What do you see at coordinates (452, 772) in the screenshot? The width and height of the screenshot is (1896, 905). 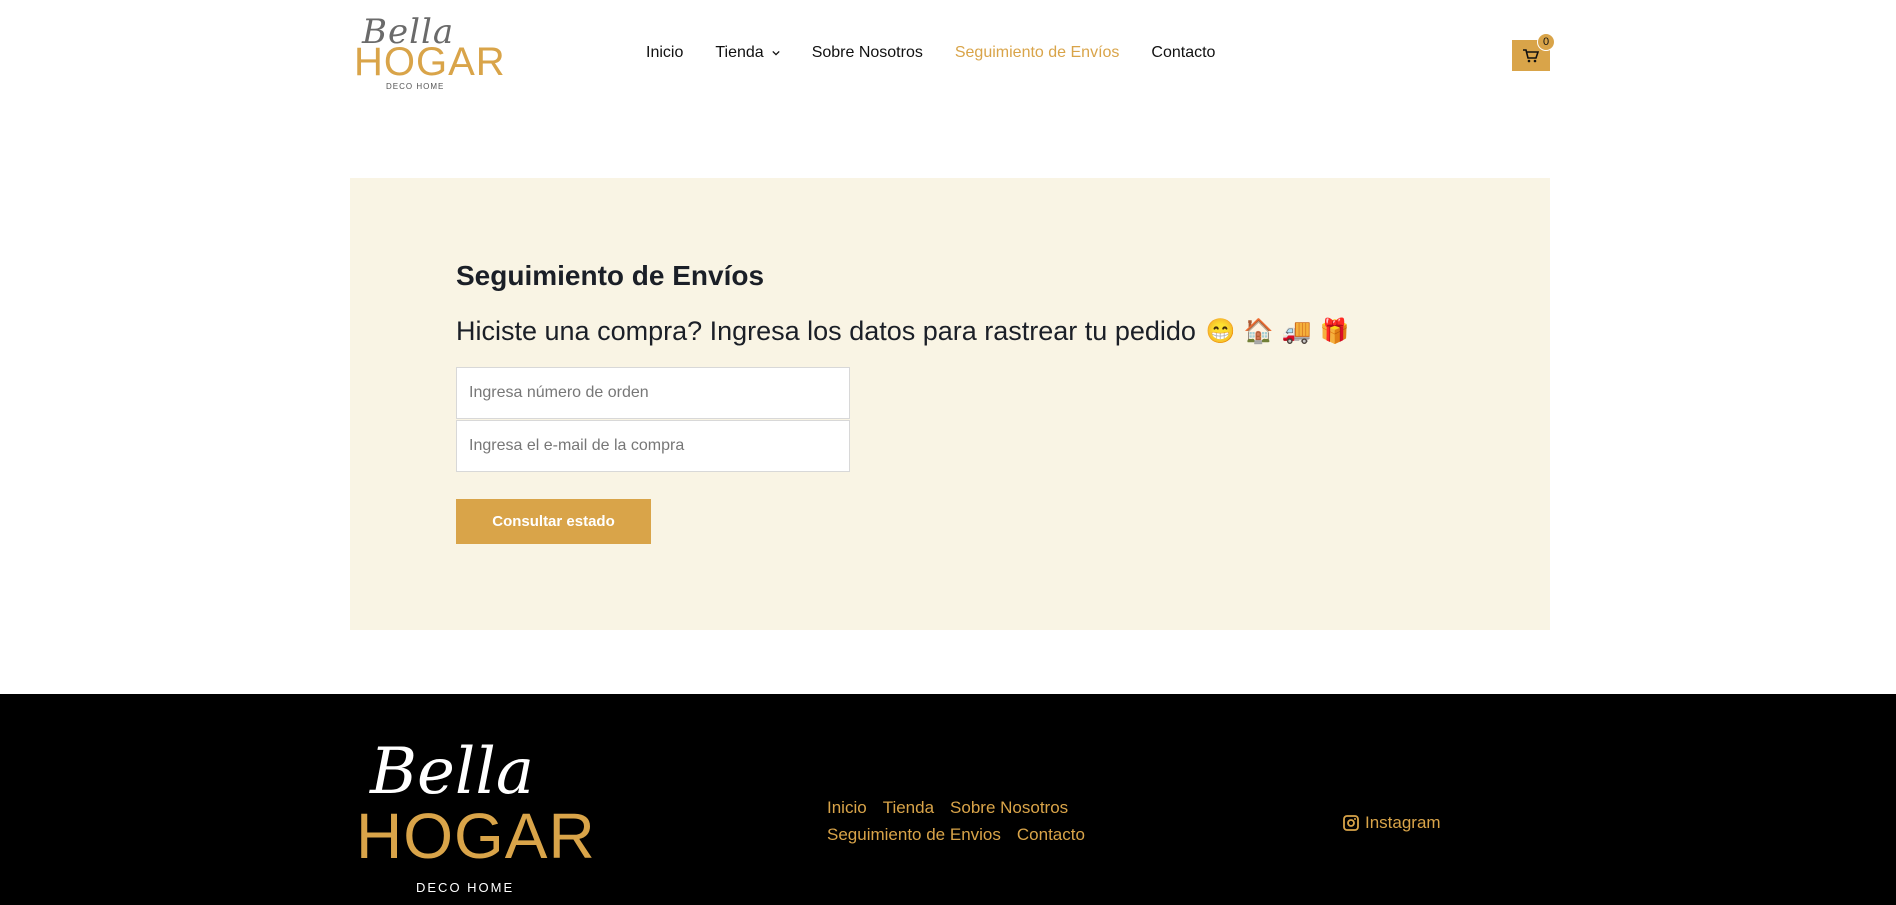 I see `footer-logo-script: Bella` at bounding box center [452, 772].